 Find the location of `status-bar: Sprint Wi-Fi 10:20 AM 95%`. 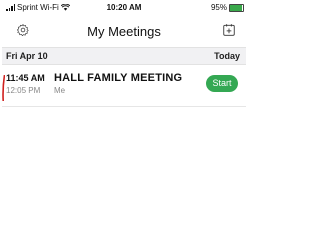

status-bar: Sprint Wi-Fi 10:20 AM 95% is located at coordinates (124, 8).